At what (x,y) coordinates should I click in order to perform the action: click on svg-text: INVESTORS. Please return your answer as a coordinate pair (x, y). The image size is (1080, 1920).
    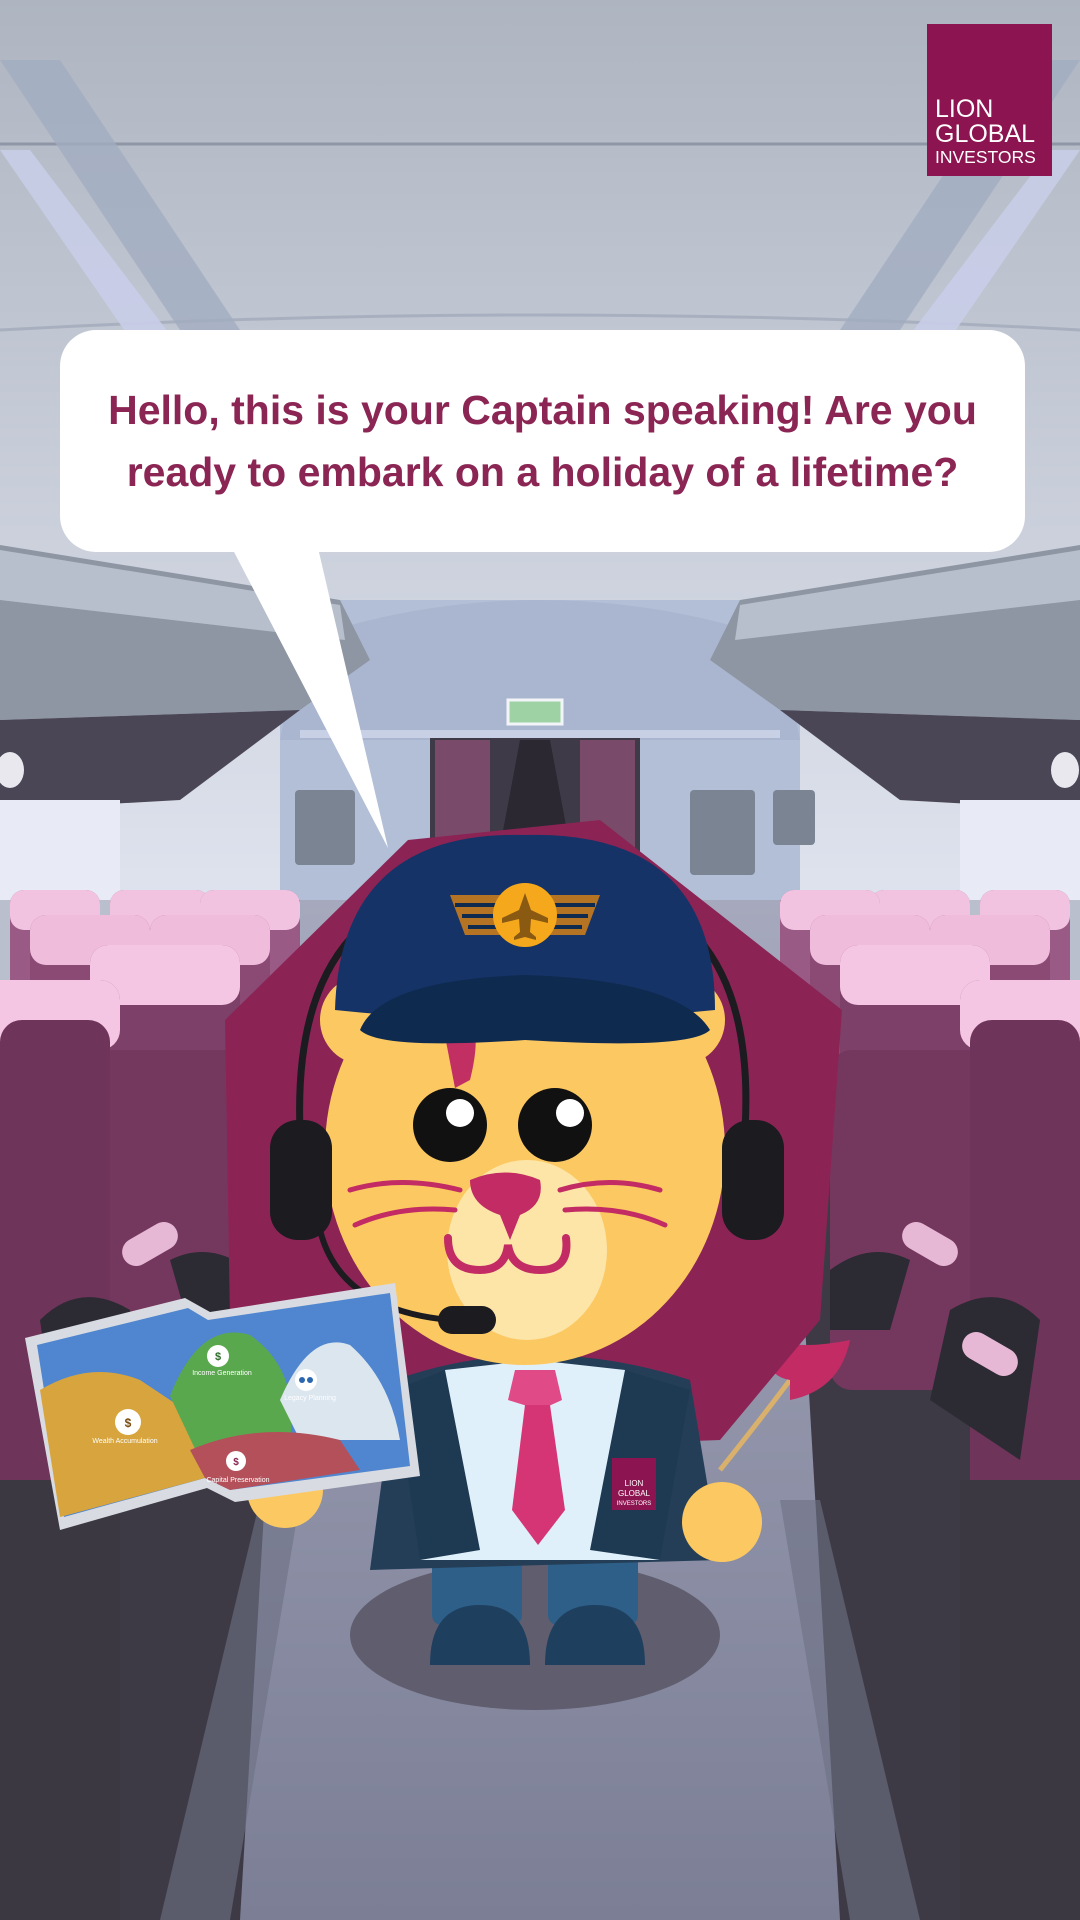
    Looking at the image, I should click on (634, 1504).